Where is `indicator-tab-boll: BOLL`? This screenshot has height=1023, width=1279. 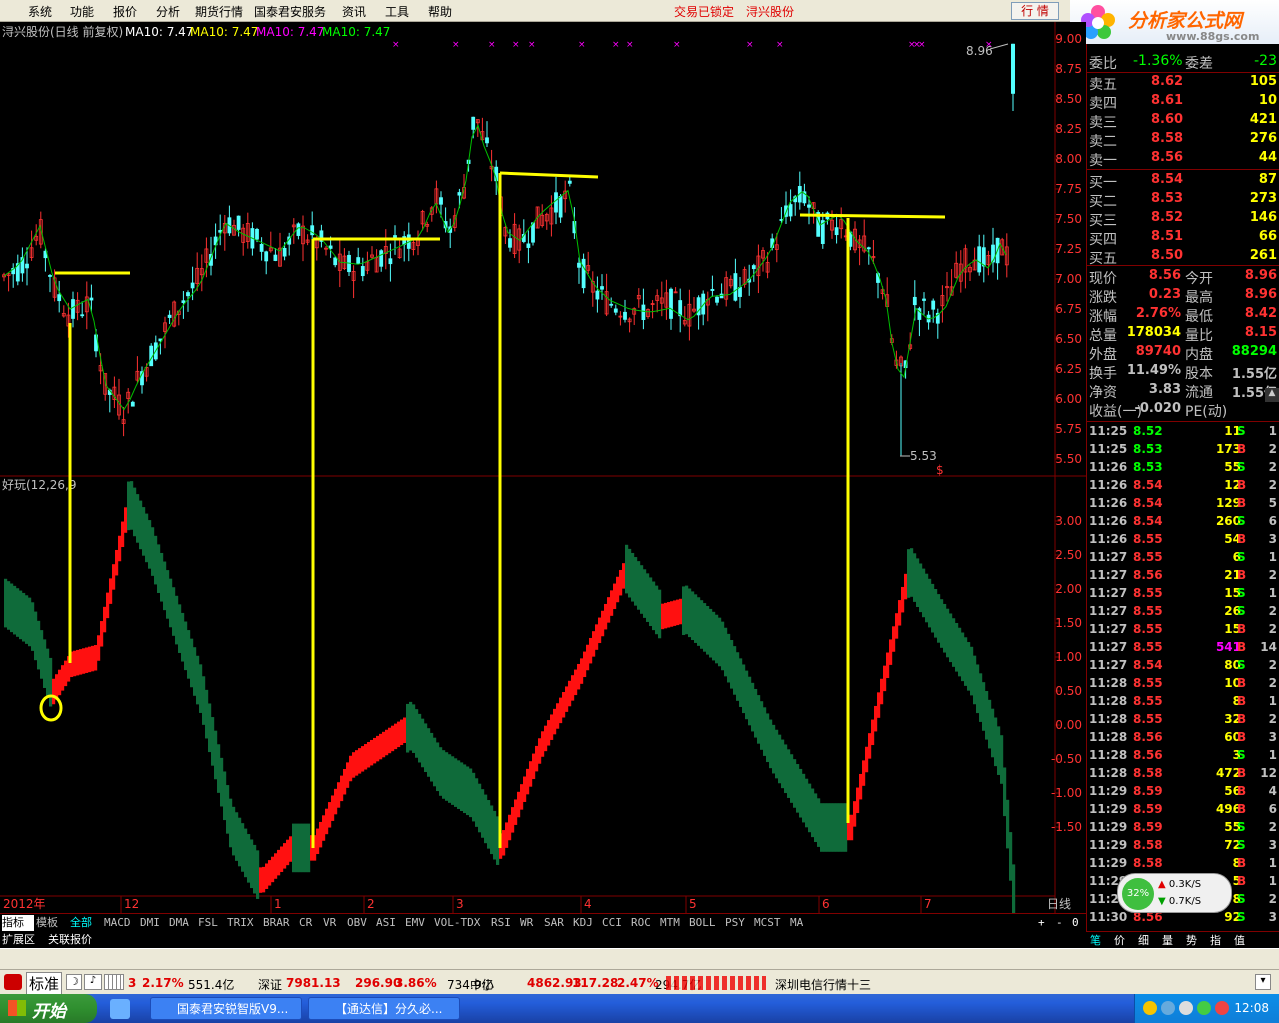 indicator-tab-boll: BOLL is located at coordinates (706, 923).